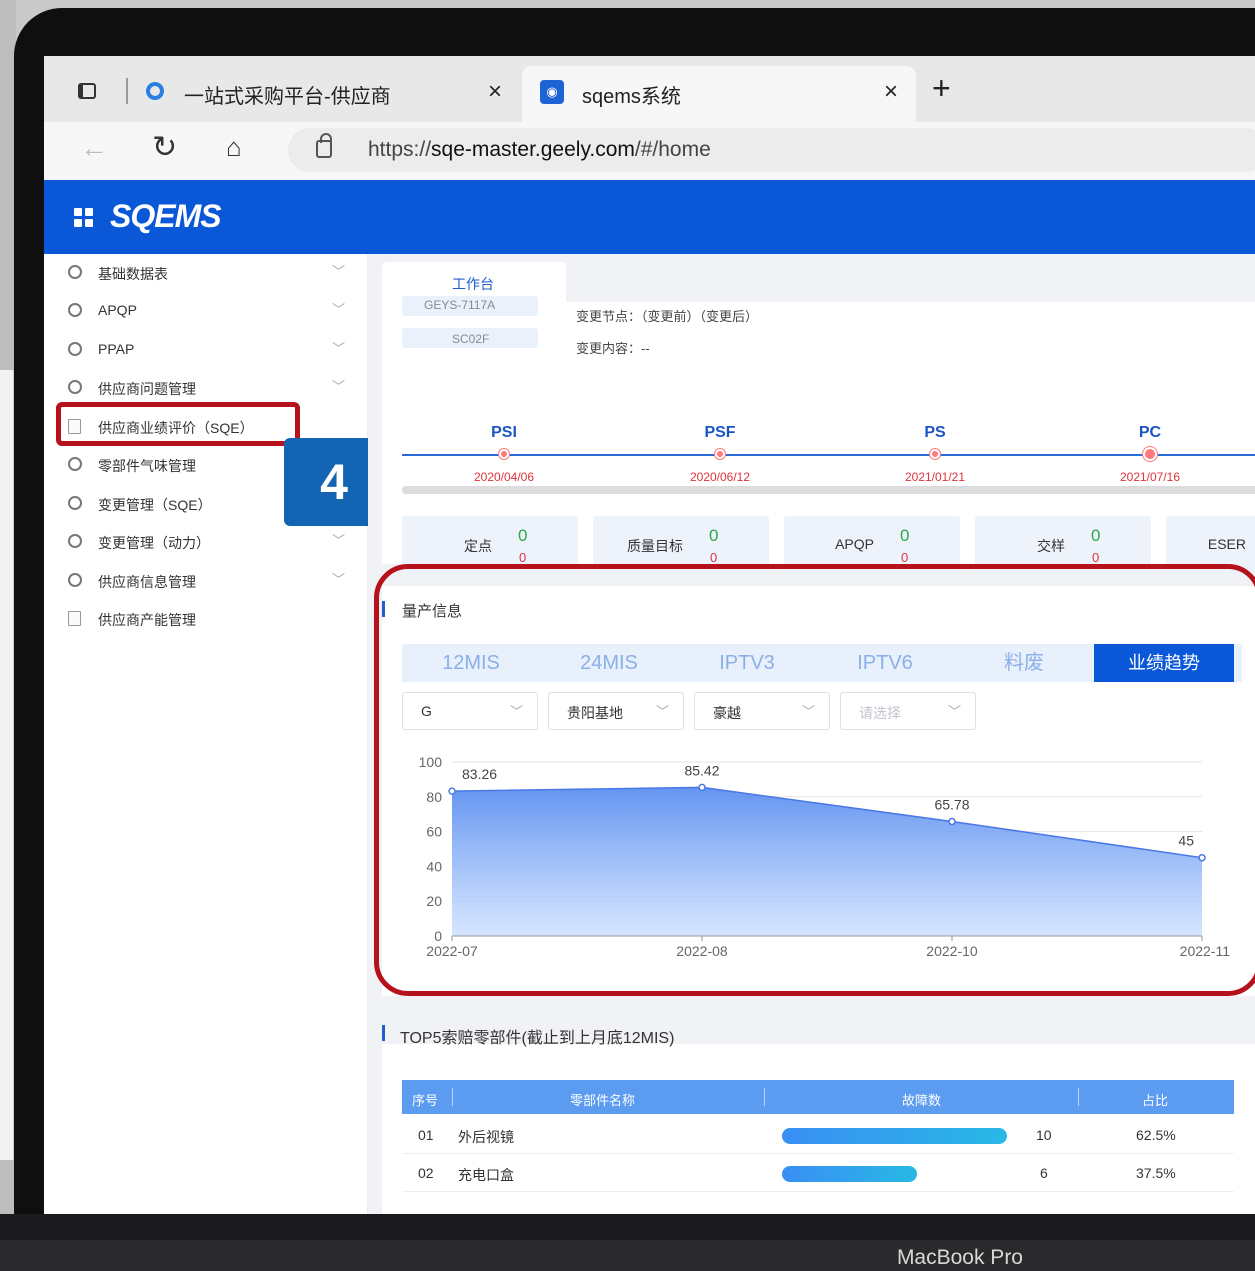  Describe the element at coordinates (1156, 1173) in the screenshot. I see `row-ratio: 37.5%` at that location.